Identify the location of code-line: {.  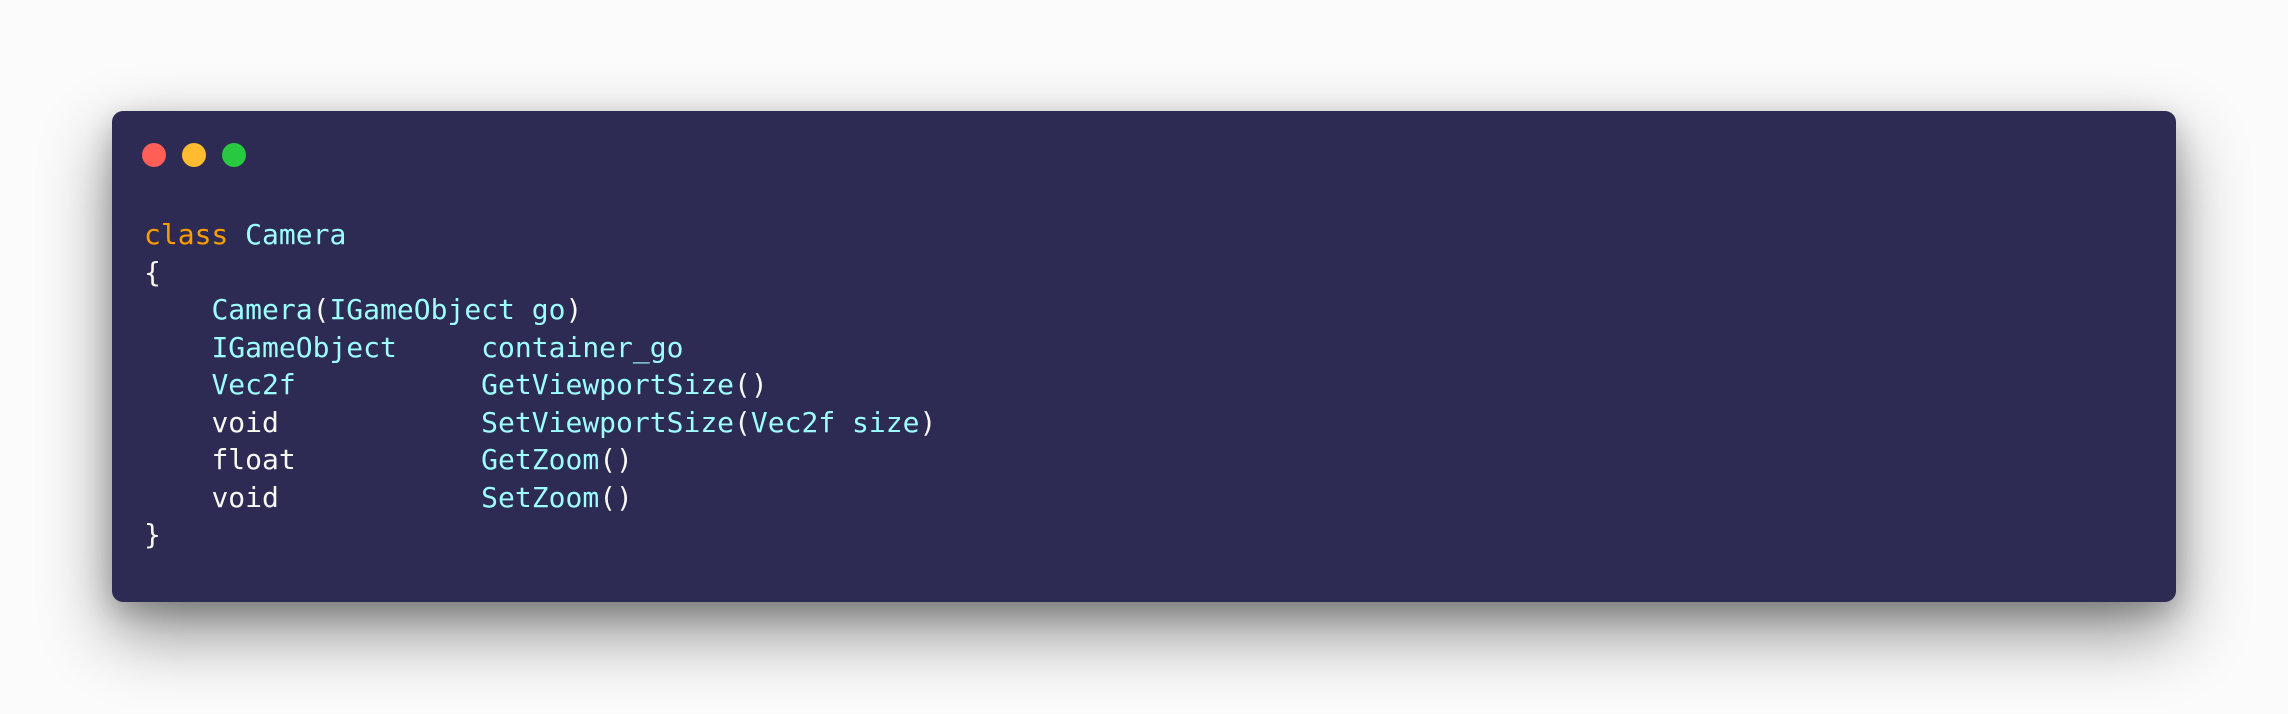
(540, 273).